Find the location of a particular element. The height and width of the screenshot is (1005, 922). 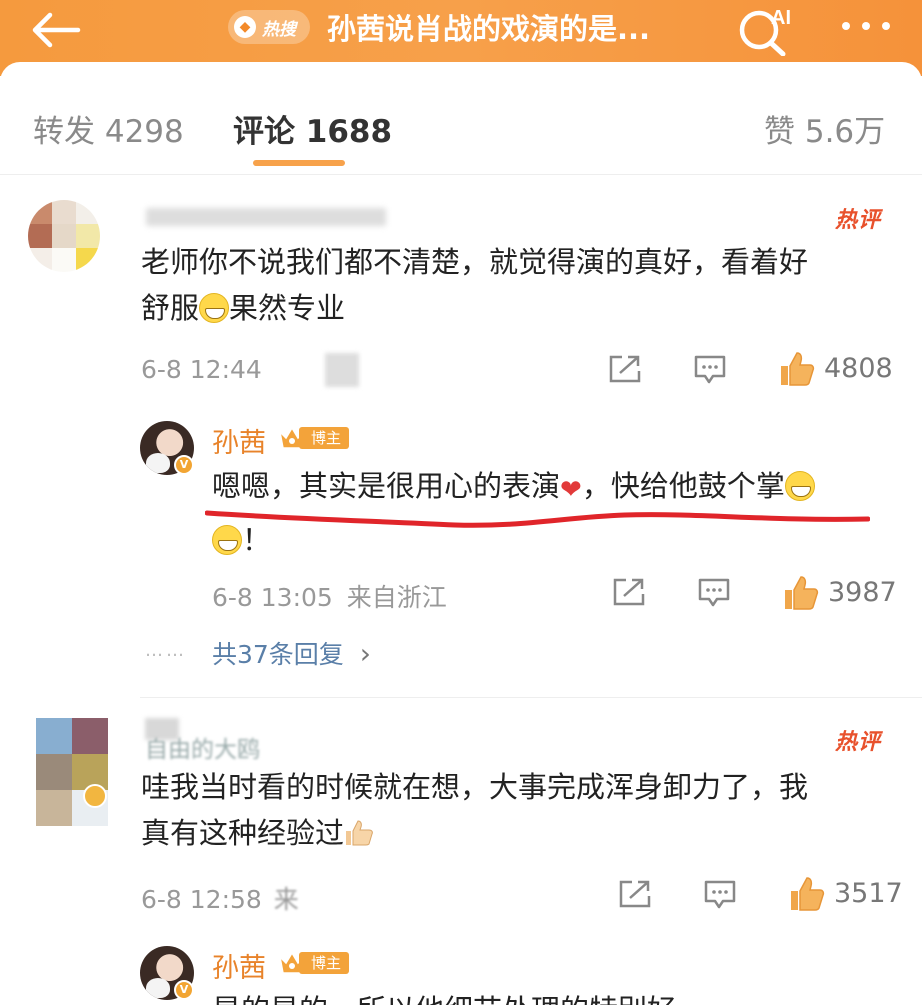

reply-timestamp: 6-8 13:05 来自浙江 is located at coordinates (329, 596).